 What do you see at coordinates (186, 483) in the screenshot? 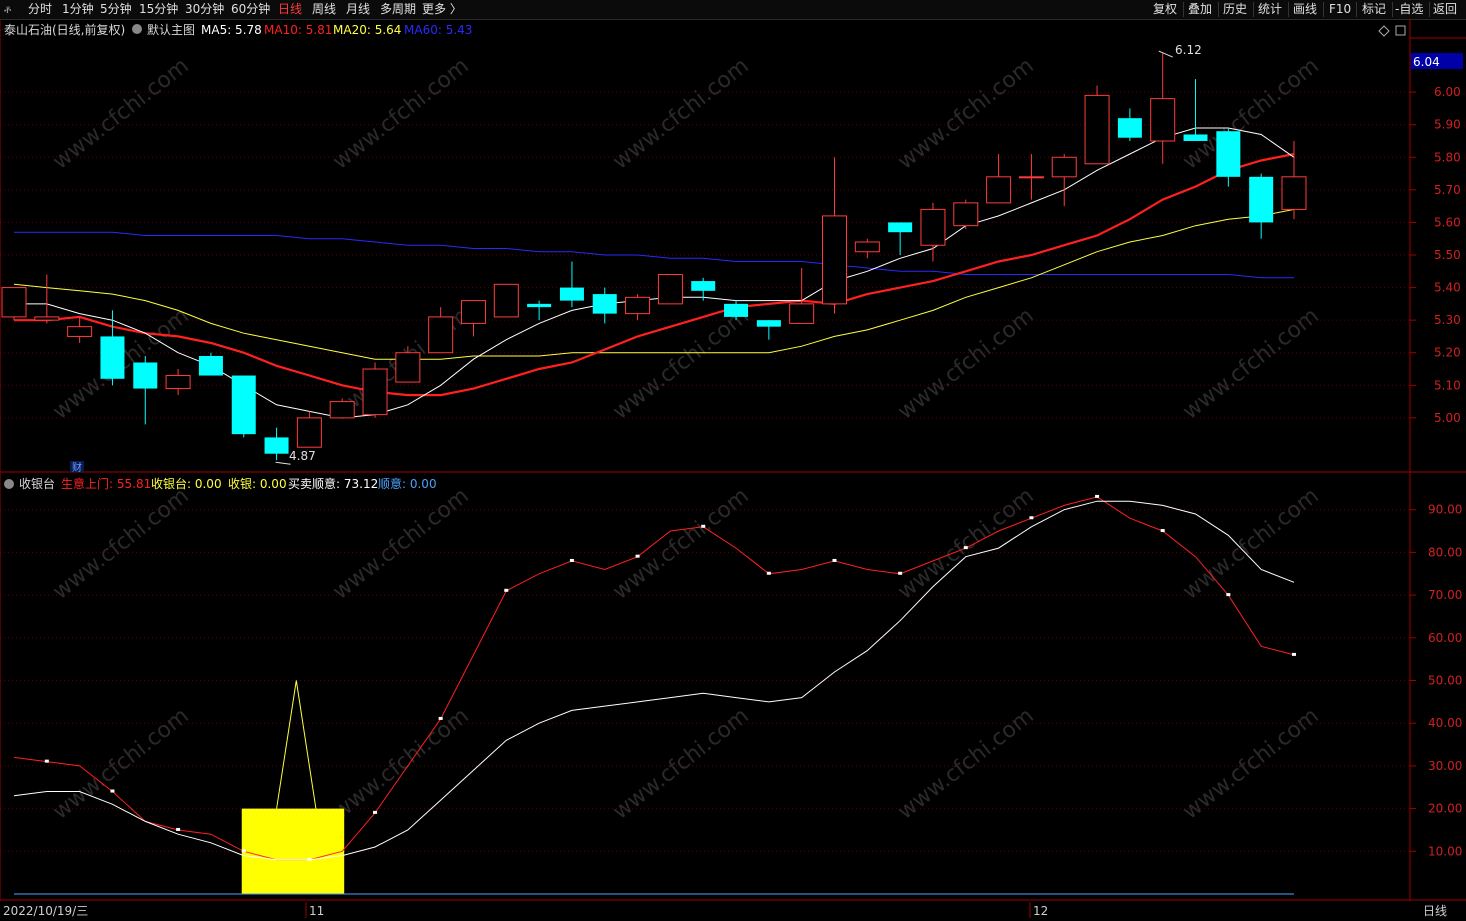
I see `legend-shouyintai: 收银台: 0.00` at bounding box center [186, 483].